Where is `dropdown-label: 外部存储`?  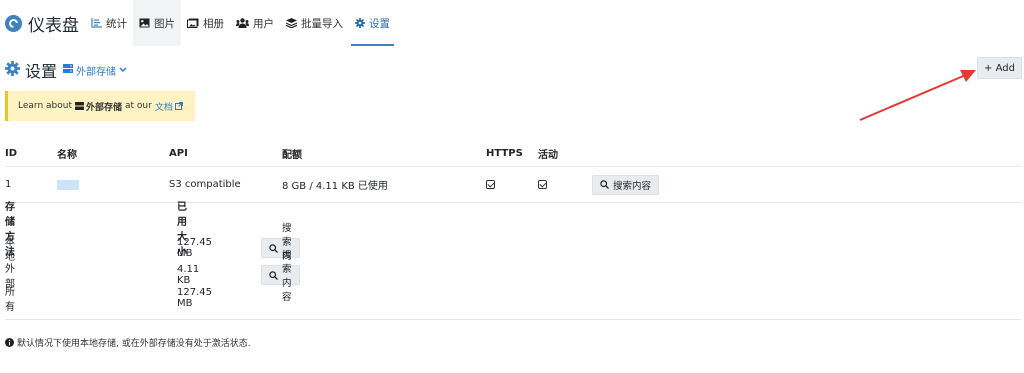
dropdown-label: 外部存储 is located at coordinates (96, 72).